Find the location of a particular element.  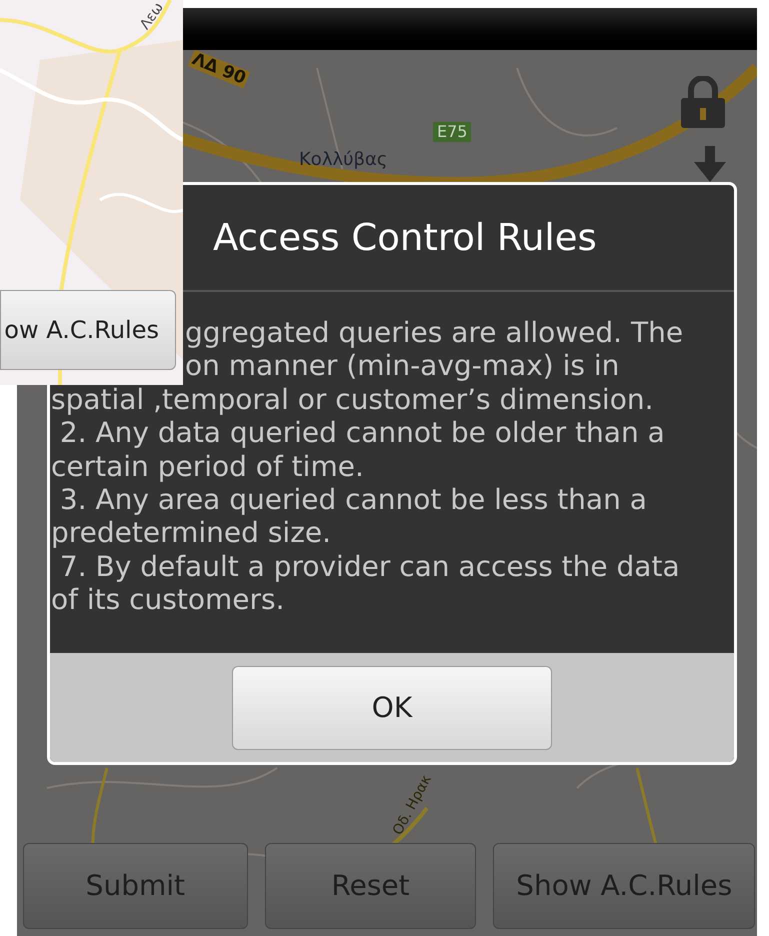

rule-text: certain period of time. is located at coordinates (207, 467).